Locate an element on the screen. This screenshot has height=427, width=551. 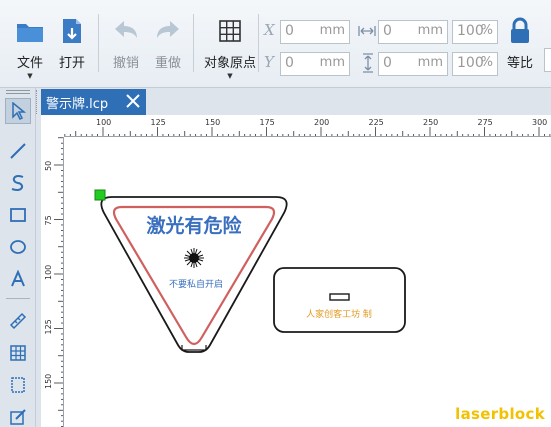
ruler-label: 75 is located at coordinates (48, 220).